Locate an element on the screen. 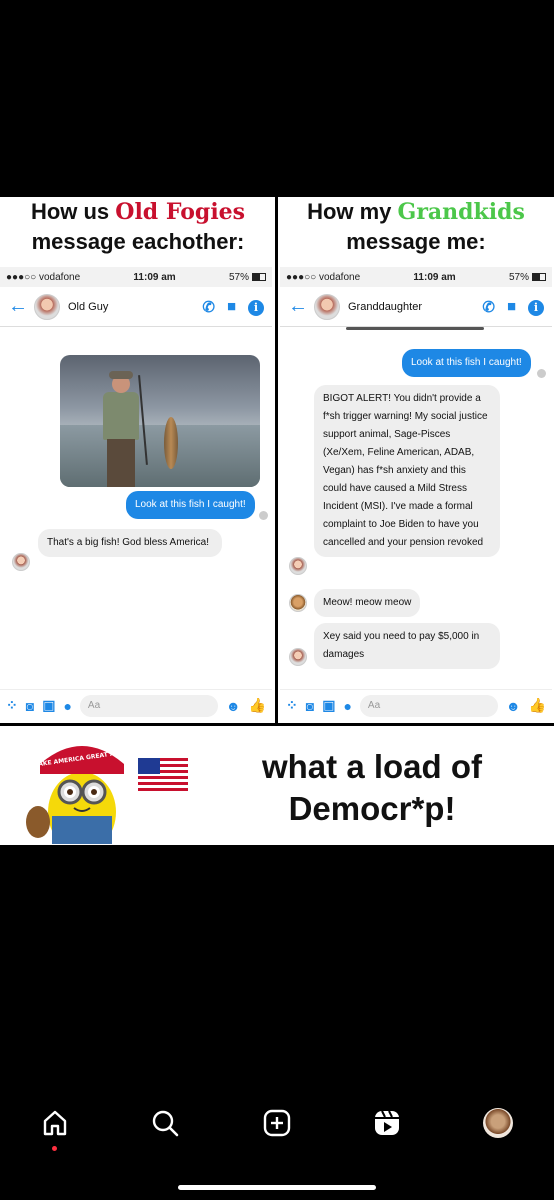 Image resolution: width=554 pixels, height=1200 pixels. search-icon is located at coordinates (165, 1123).